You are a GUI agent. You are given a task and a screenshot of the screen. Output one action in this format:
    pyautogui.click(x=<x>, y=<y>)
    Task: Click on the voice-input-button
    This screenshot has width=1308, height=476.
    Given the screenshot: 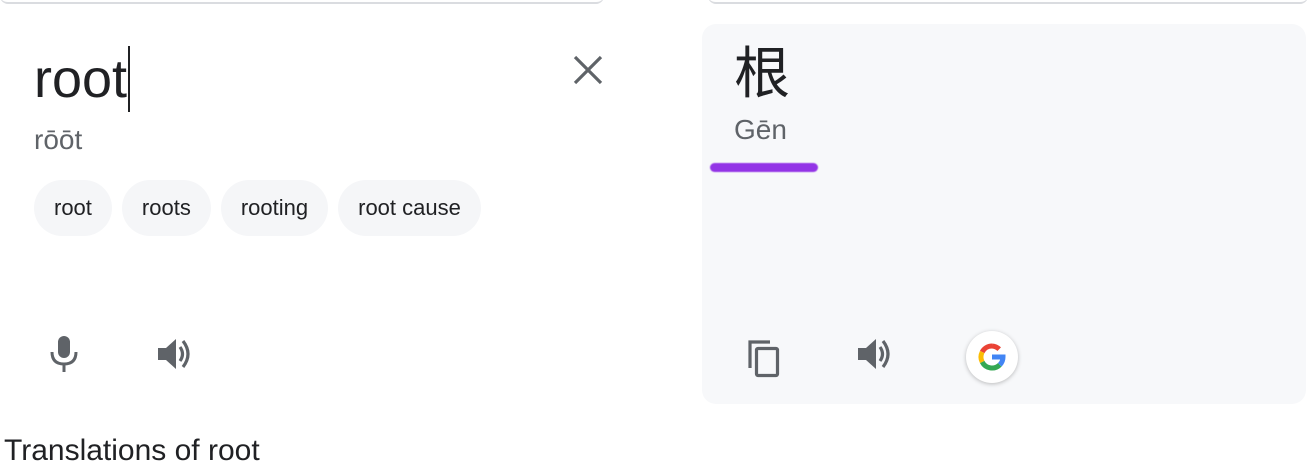 What is the action you would take?
    pyautogui.click(x=64, y=354)
    